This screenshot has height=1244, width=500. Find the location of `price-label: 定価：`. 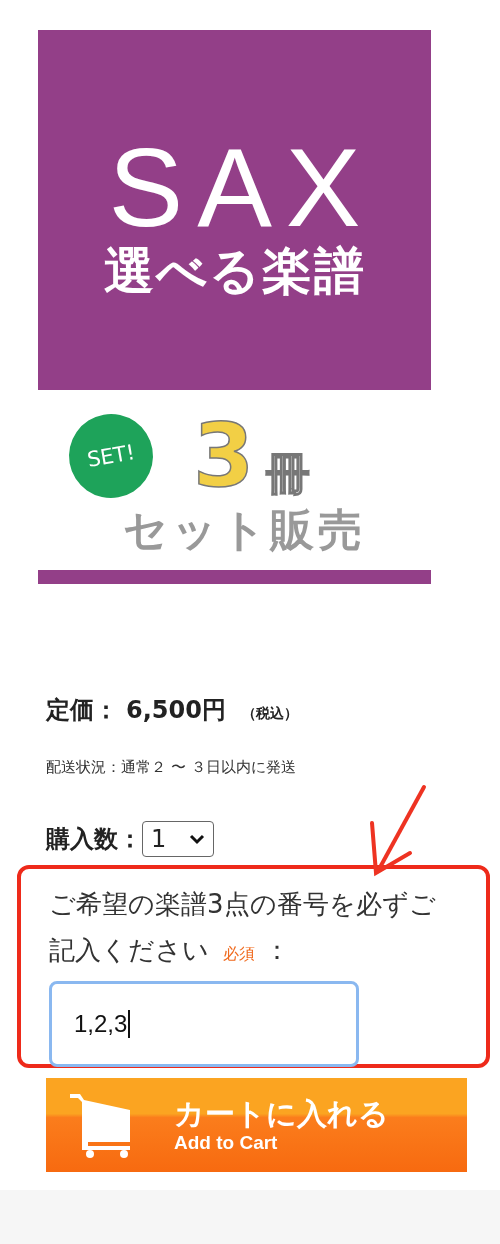

price-label: 定価： is located at coordinates (82, 710).